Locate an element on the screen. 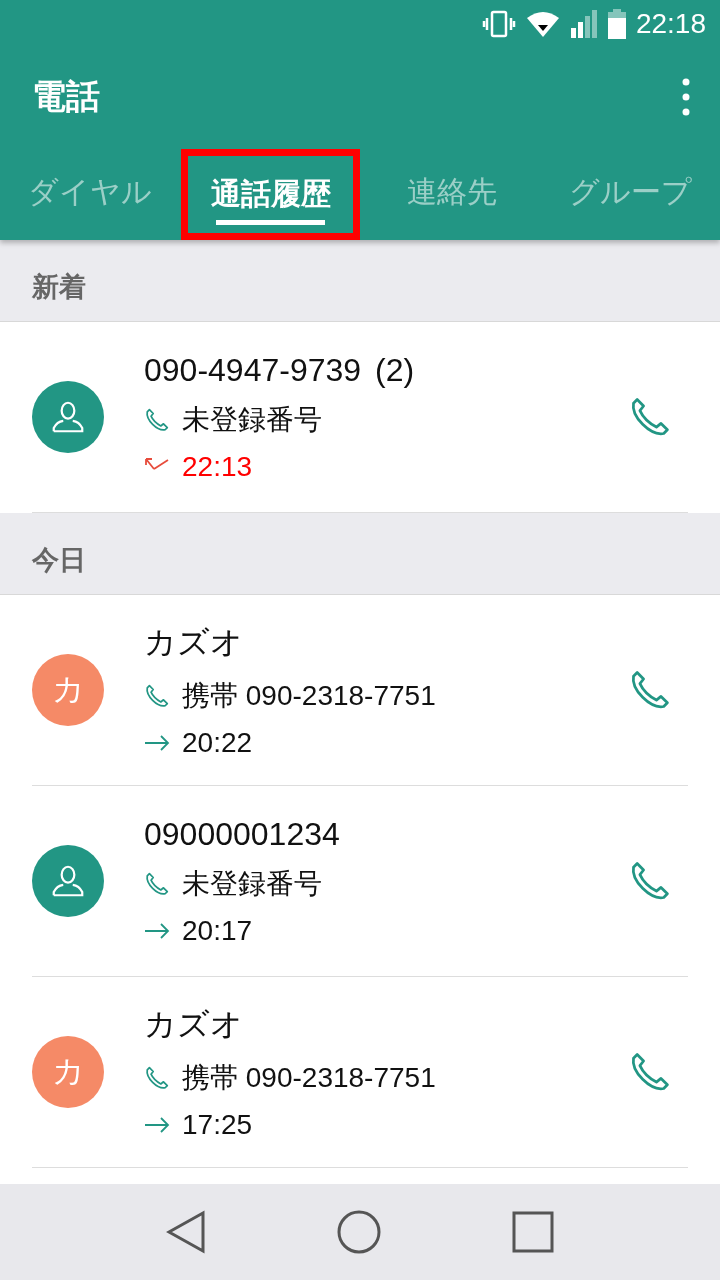 The width and height of the screenshot is (720, 1280). section-header: 今日 is located at coordinates (360, 554).